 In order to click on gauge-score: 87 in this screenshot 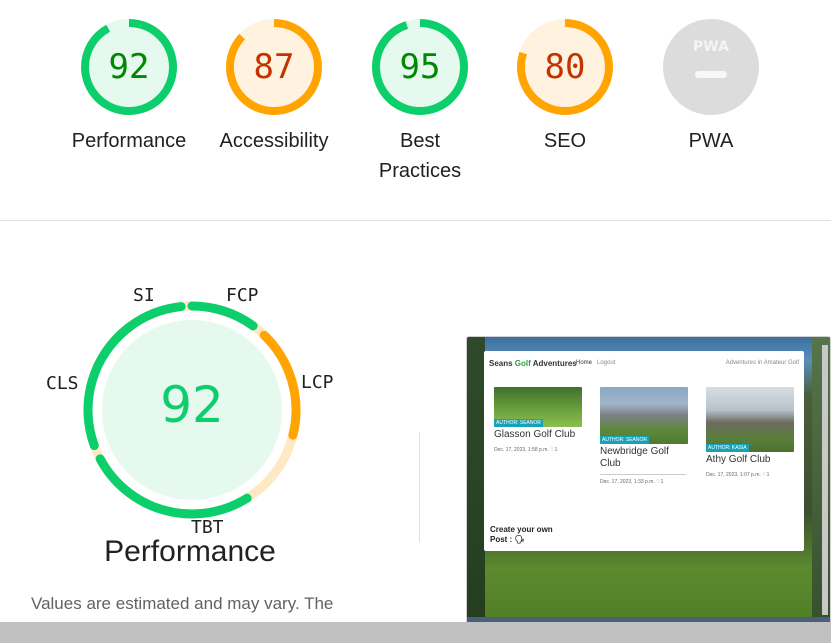, I will do `click(274, 67)`.